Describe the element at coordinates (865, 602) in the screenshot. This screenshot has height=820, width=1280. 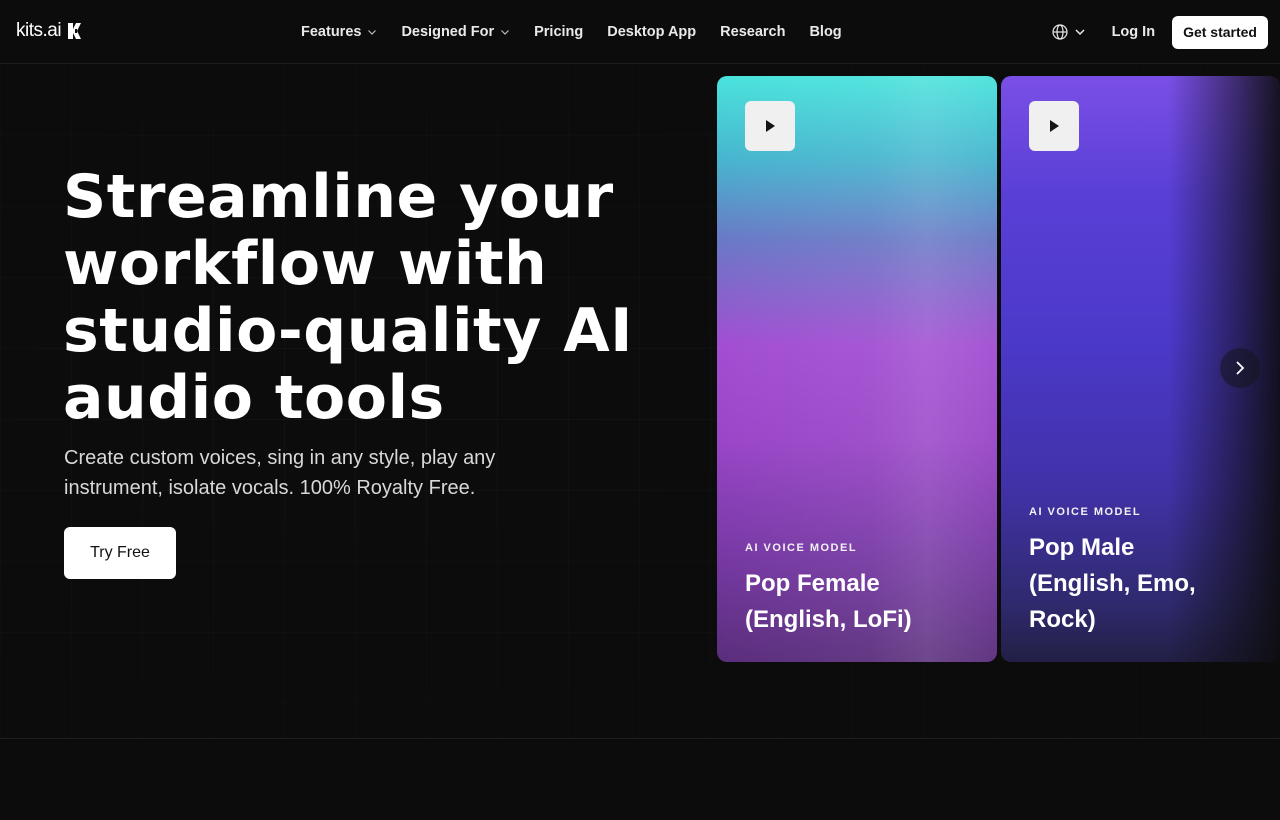
I see `card-title: Pop Female (English, LoFi)` at that location.